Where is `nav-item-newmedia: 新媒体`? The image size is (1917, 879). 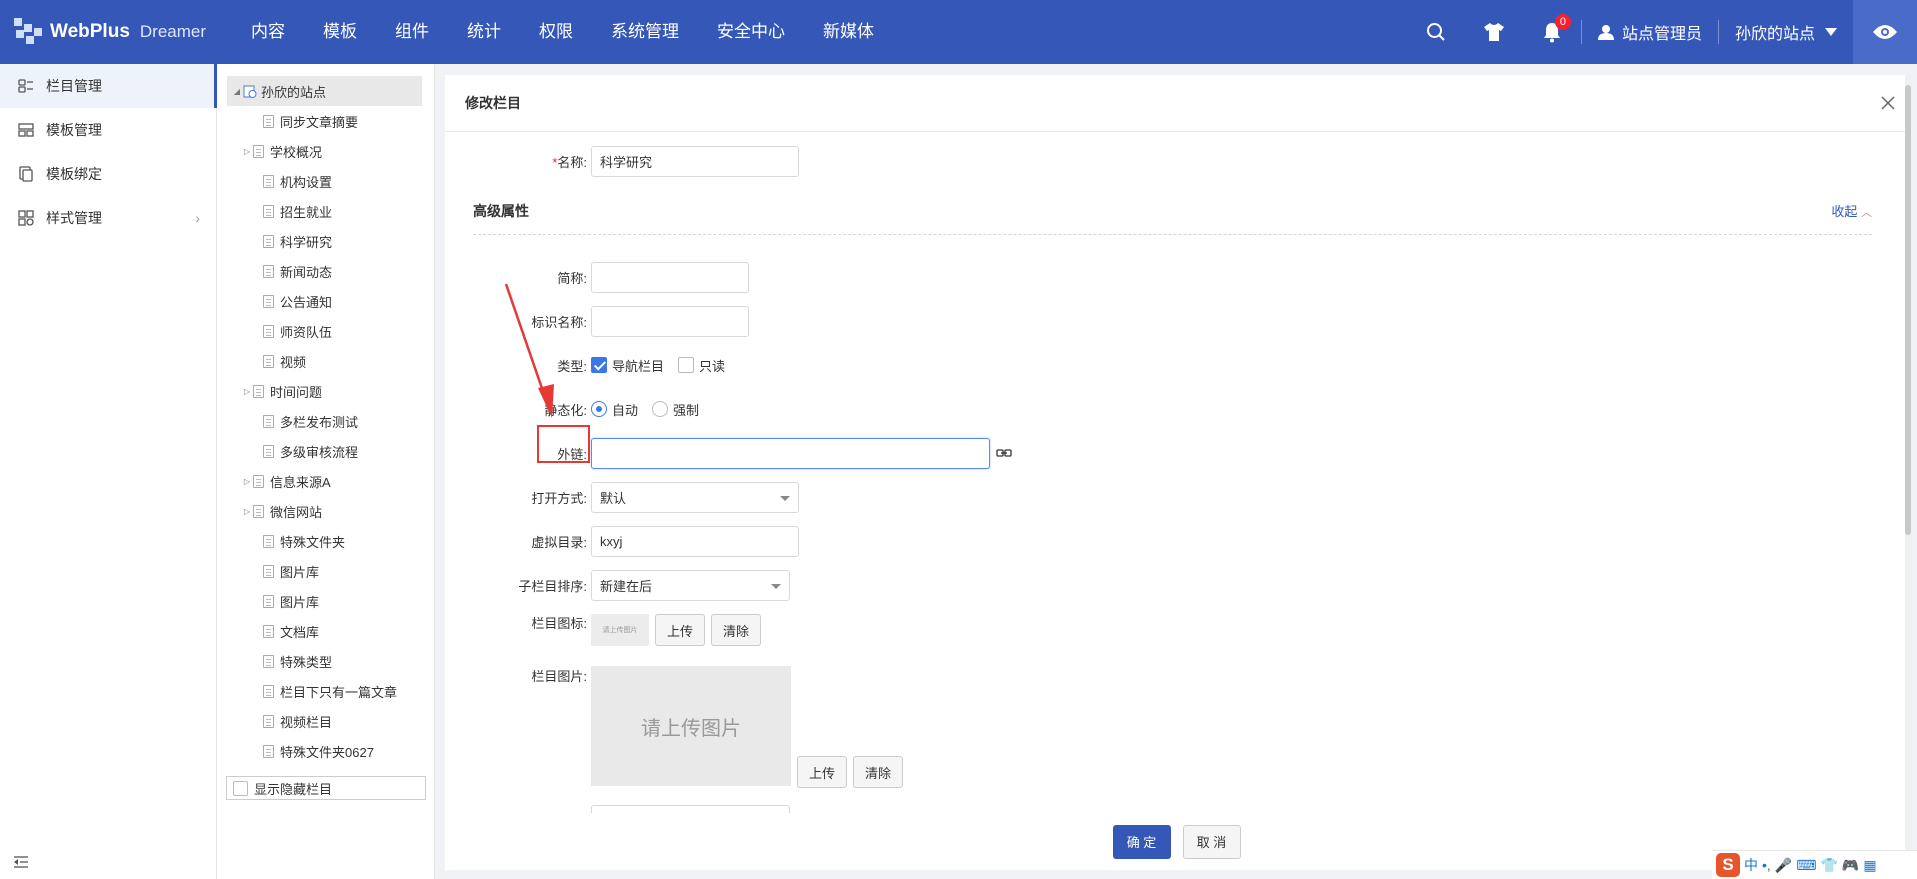
nav-item-newmedia: 新媒体 is located at coordinates (848, 32).